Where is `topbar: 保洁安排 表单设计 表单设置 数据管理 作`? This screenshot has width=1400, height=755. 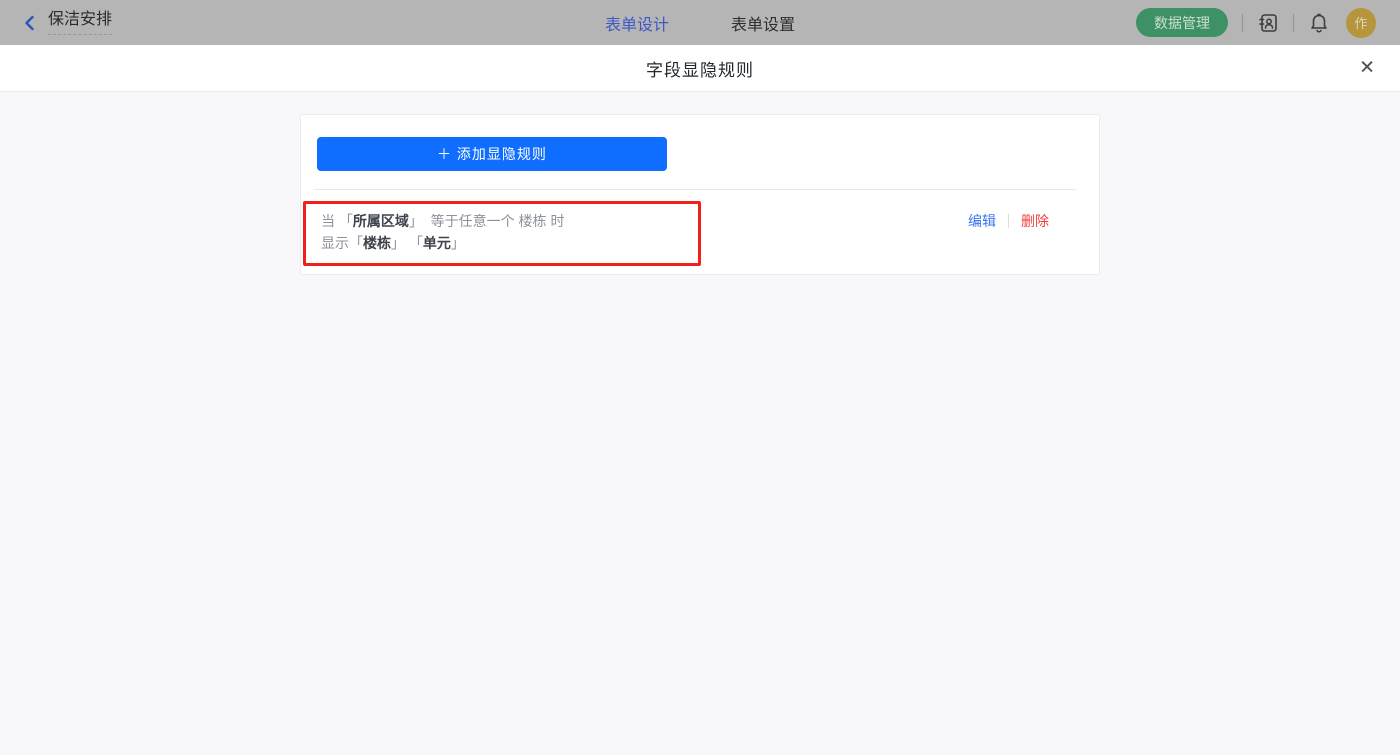
topbar: 保洁安排 表单设计 表单设置 数据管理 作 is located at coordinates (700, 22).